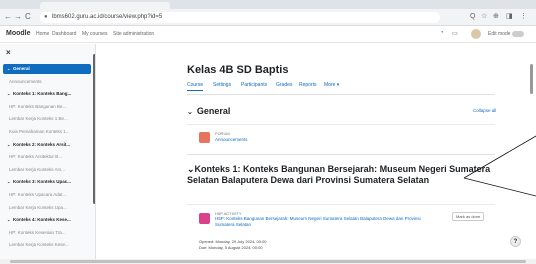 The width and height of the screenshot is (536, 264). Describe the element at coordinates (484, 17) in the screenshot. I see `star-icon: ☆` at that location.